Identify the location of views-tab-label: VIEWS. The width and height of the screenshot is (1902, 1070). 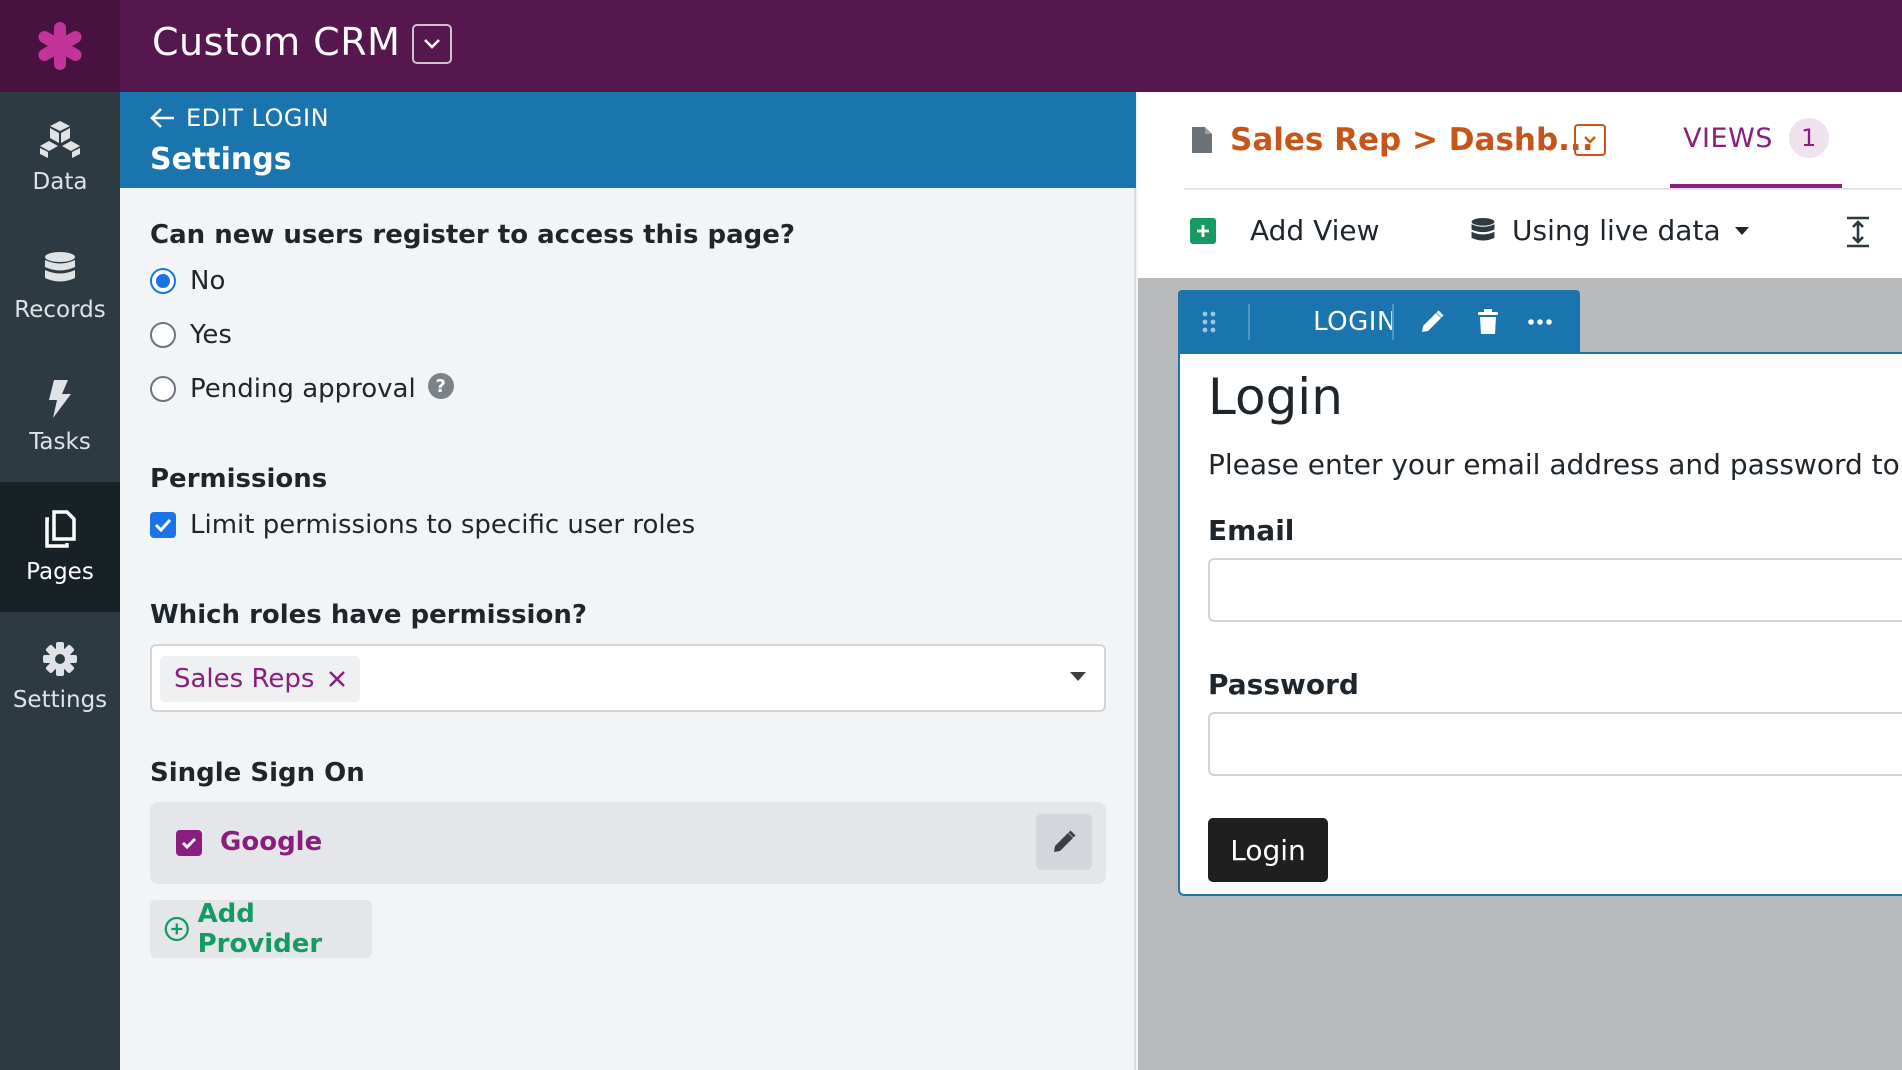
(1728, 138).